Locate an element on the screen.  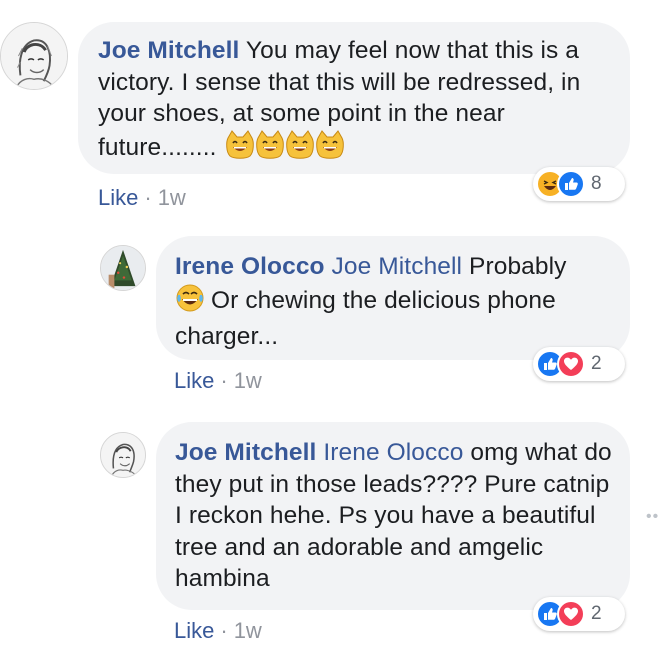
comment-author: Irene Olocco is located at coordinates (250, 266).